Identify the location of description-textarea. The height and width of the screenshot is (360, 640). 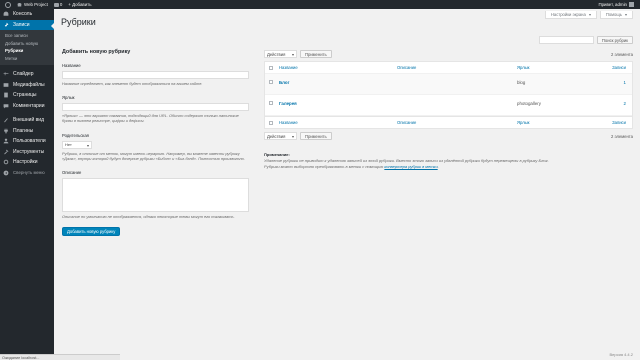
(155, 195).